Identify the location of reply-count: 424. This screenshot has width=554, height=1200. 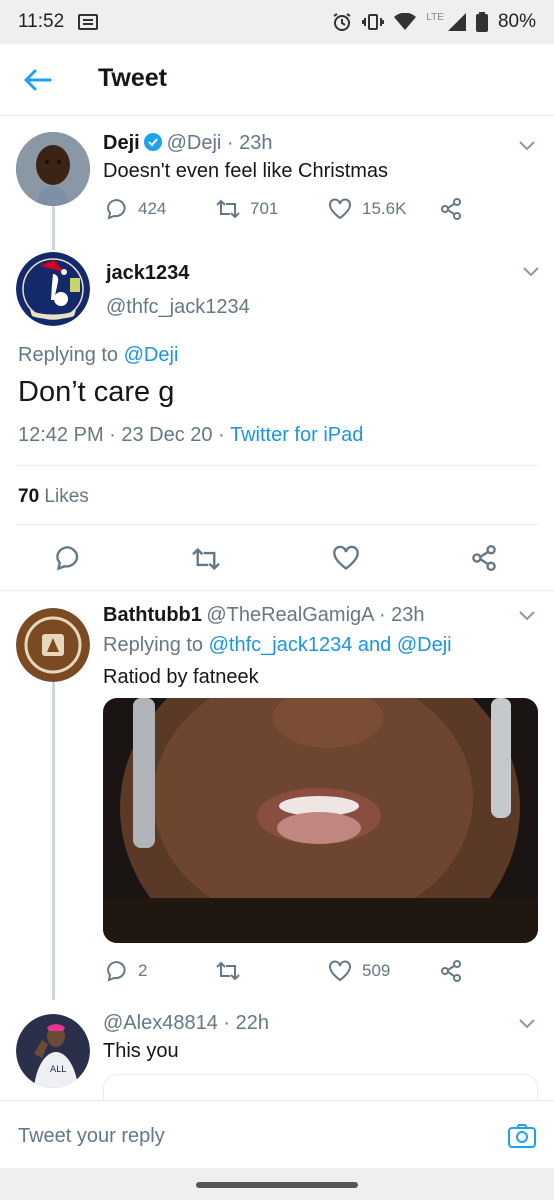
(152, 208).